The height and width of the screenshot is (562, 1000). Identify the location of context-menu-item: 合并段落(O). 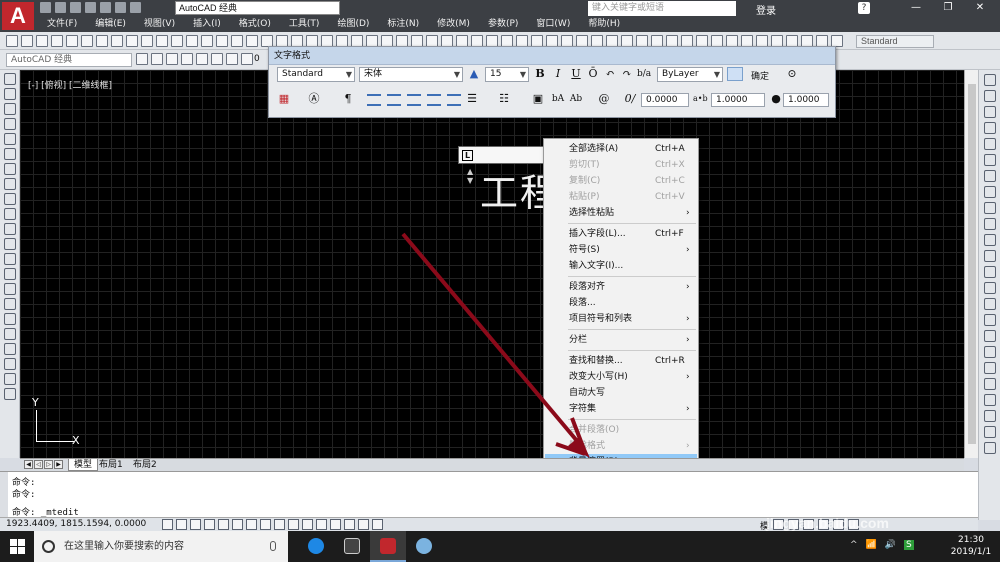
(621, 430).